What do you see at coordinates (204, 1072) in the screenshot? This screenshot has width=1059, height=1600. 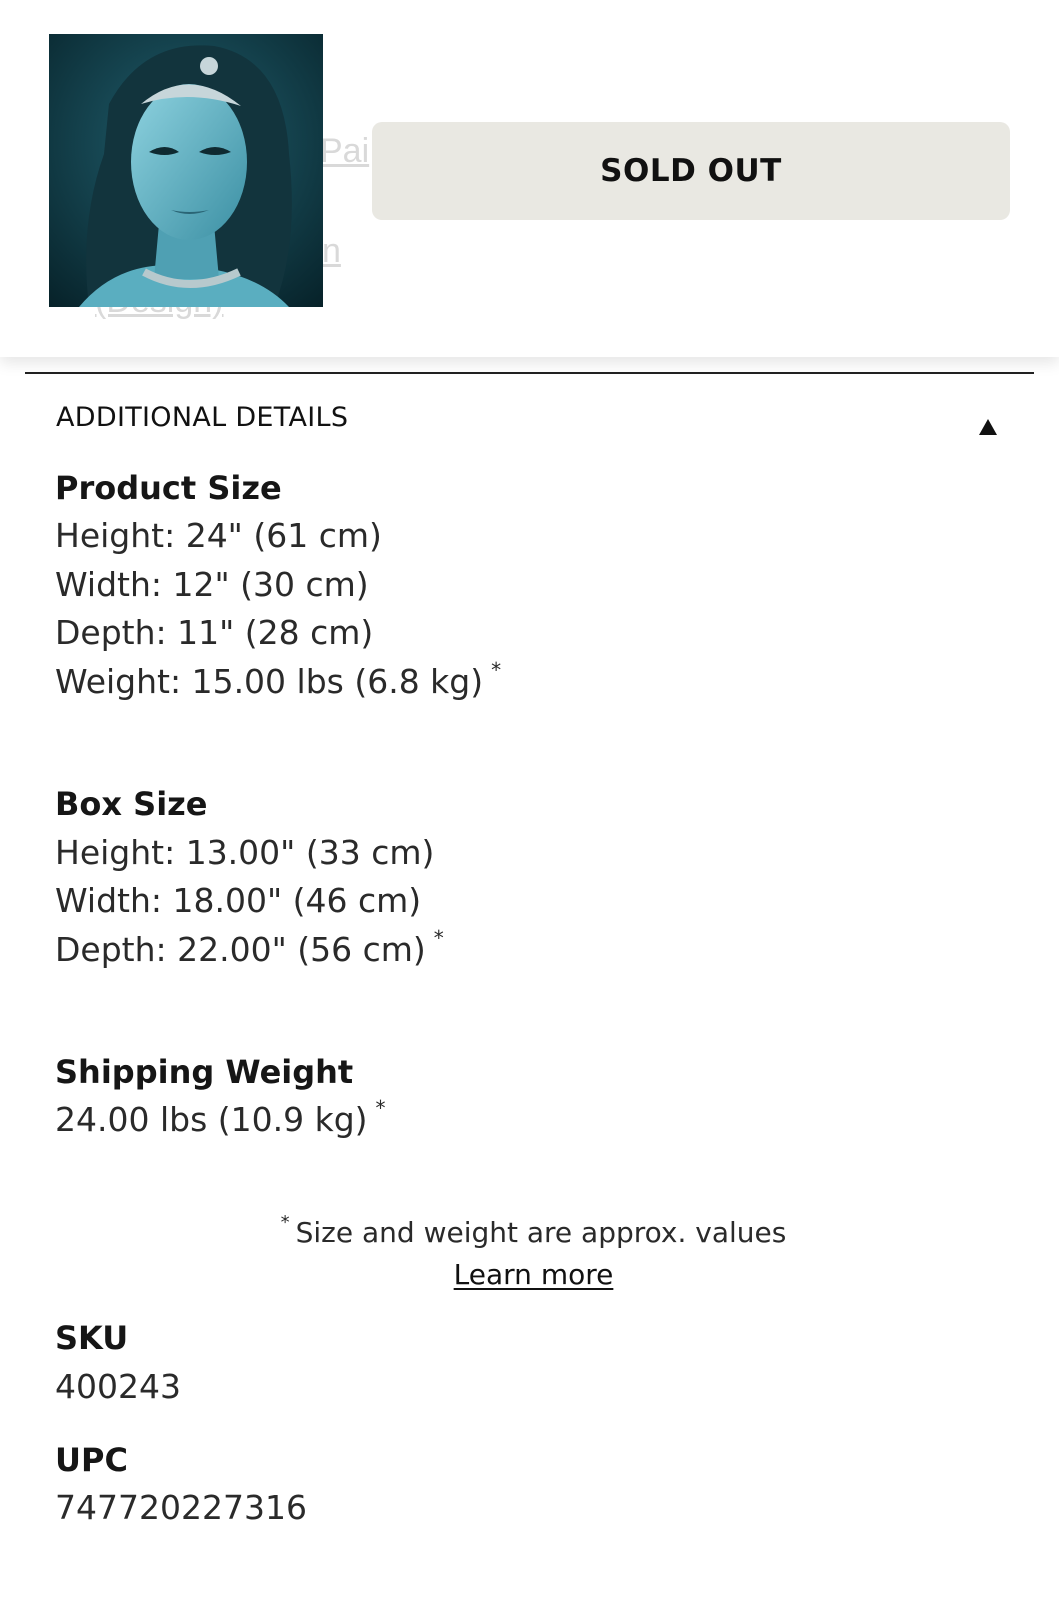 I see `shipping-weight-heading: Shipping Weight` at bounding box center [204, 1072].